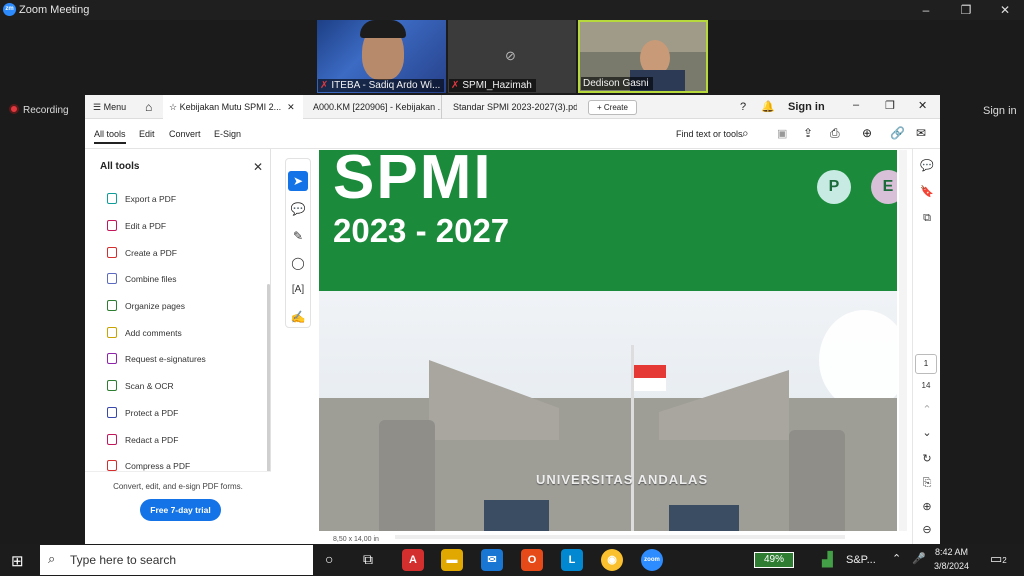 The image size is (1024, 576). Describe the element at coordinates (622, 479) in the screenshot. I see `building-sign: UNIVERSITAS ANDALAS` at that location.